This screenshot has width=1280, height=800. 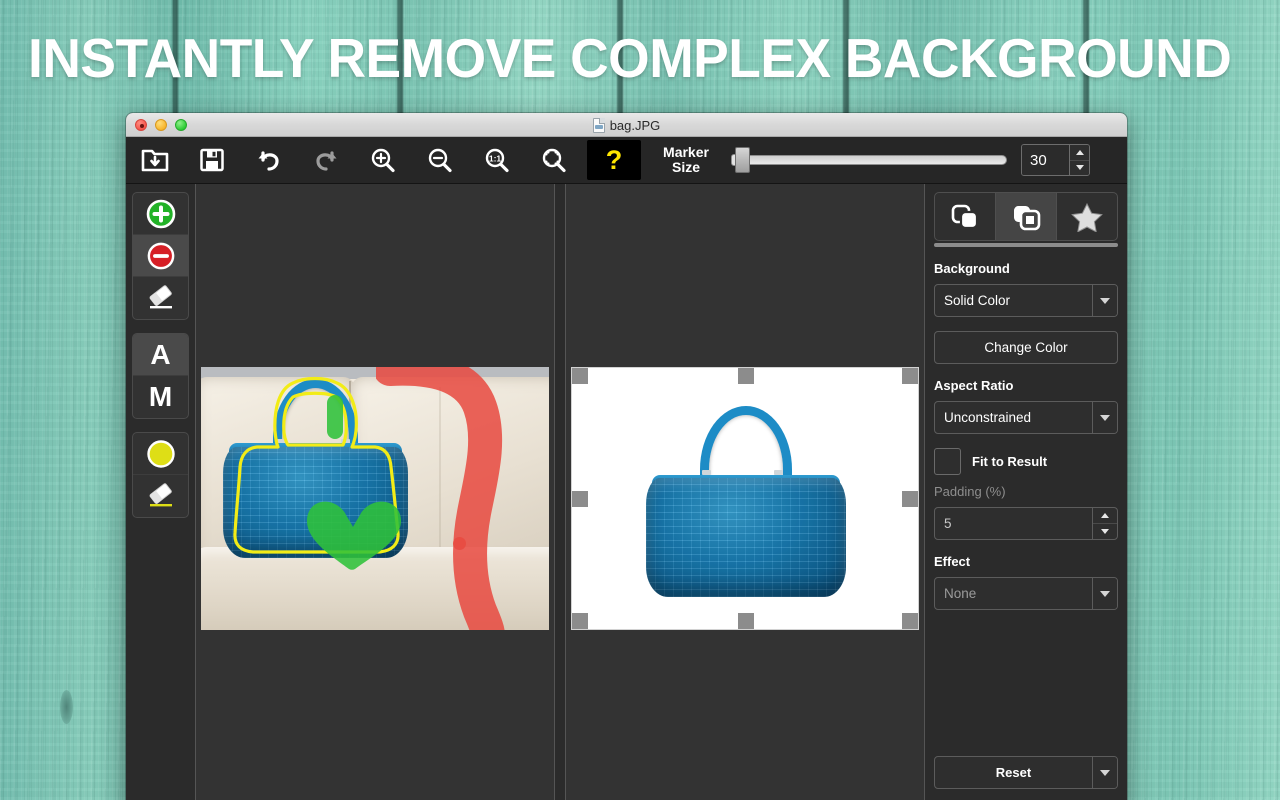 I want to click on star-icon, so click(x=1087, y=217).